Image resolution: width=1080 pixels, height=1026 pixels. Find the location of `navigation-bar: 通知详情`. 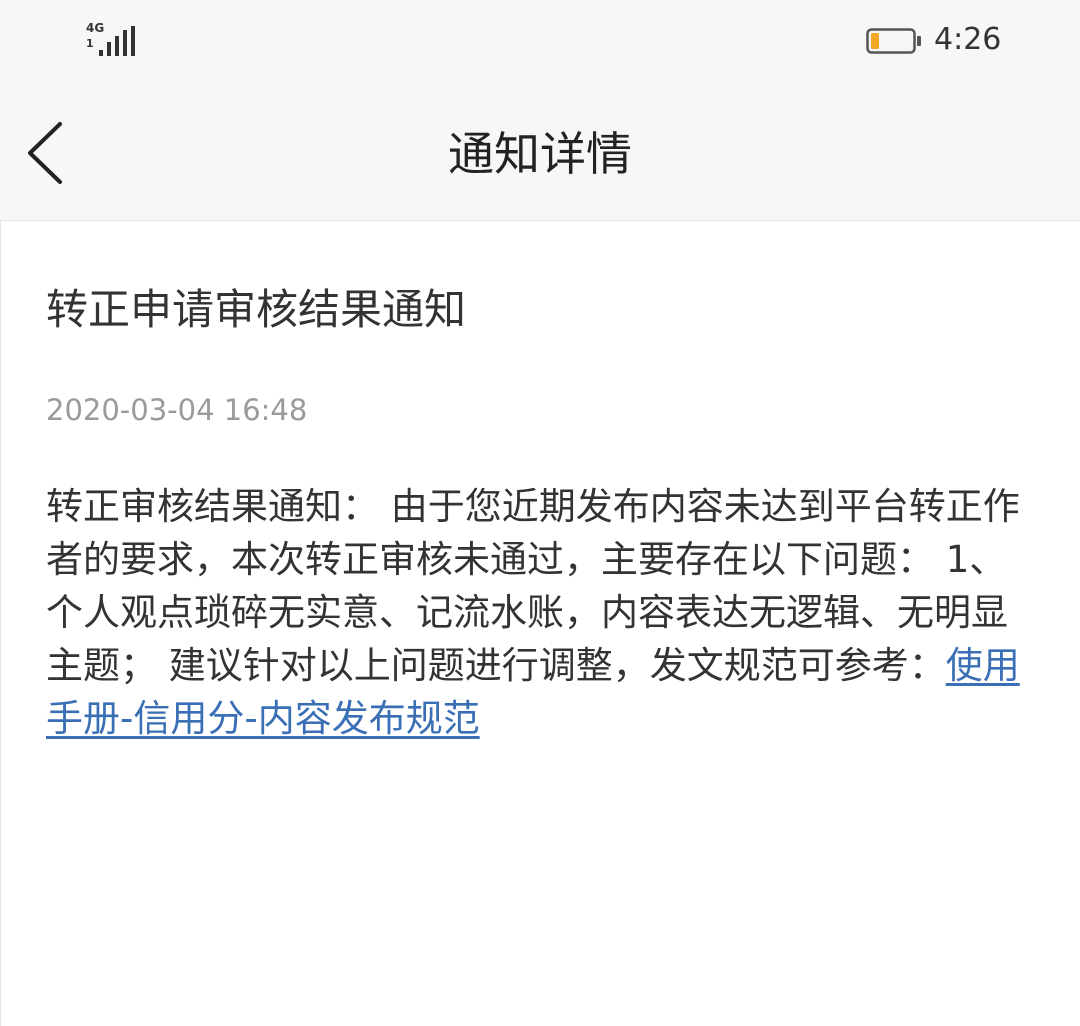

navigation-bar: 通知详情 is located at coordinates (540, 152).